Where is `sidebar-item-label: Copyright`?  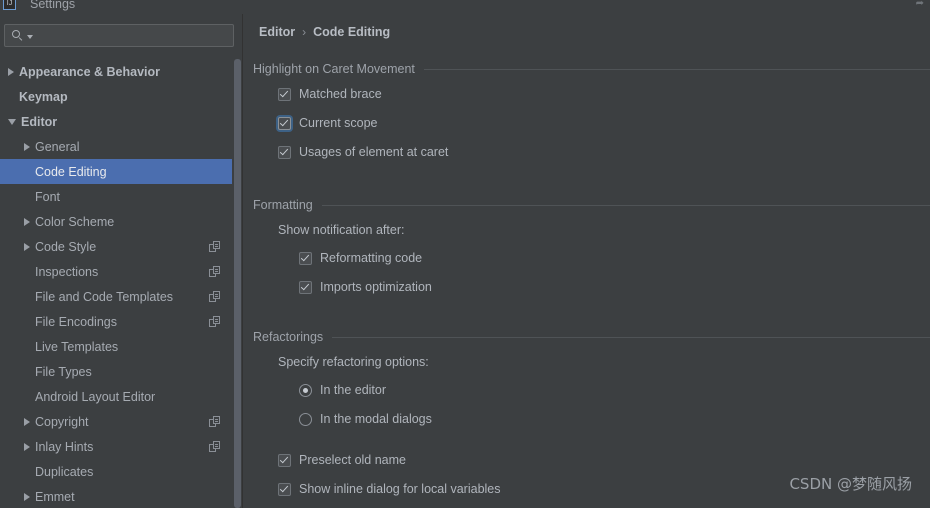
sidebar-item-label: Copyright is located at coordinates (62, 421).